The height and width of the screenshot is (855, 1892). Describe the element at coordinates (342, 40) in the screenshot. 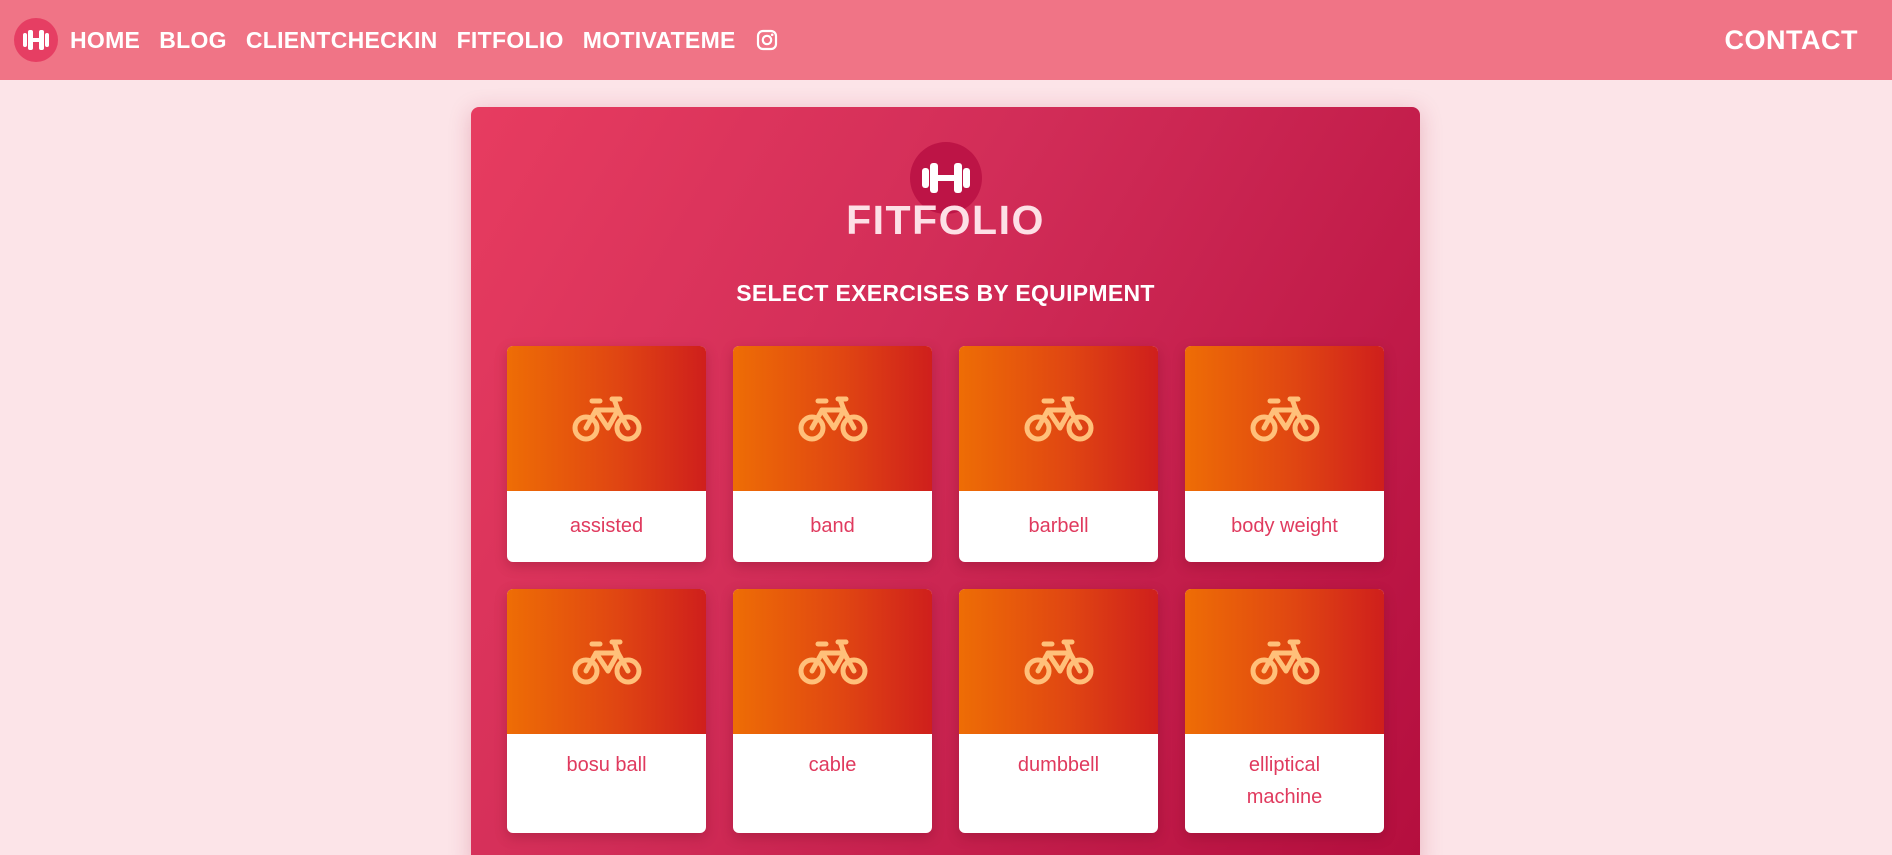

I see `nav-link-clientcheckin: CLIENTCHECKIN` at that location.